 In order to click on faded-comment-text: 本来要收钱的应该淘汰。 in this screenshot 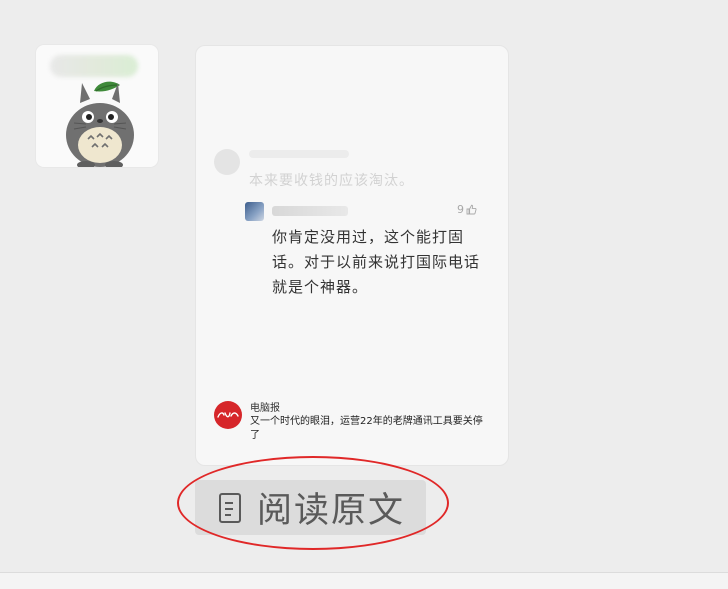, I will do `click(331, 181)`.